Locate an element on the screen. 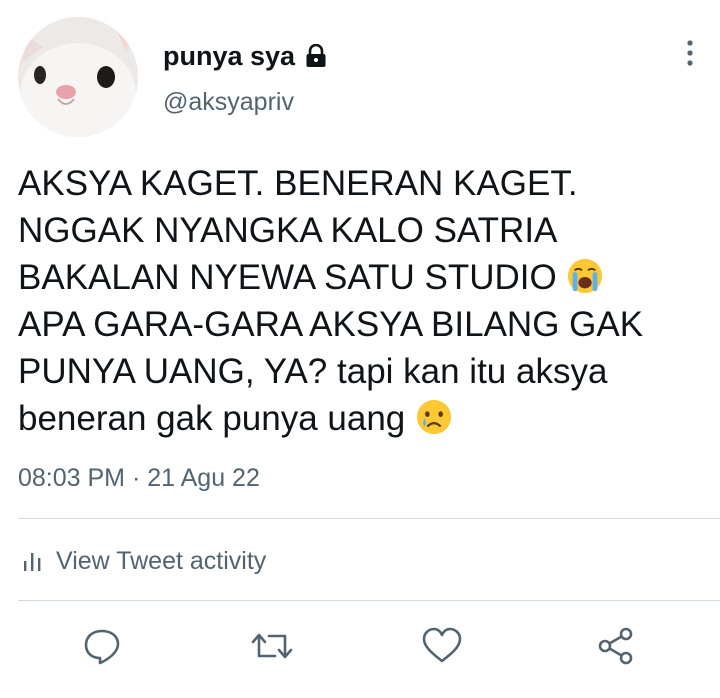  view-tweet-activity-link: View Tweet activity is located at coordinates (144, 561).